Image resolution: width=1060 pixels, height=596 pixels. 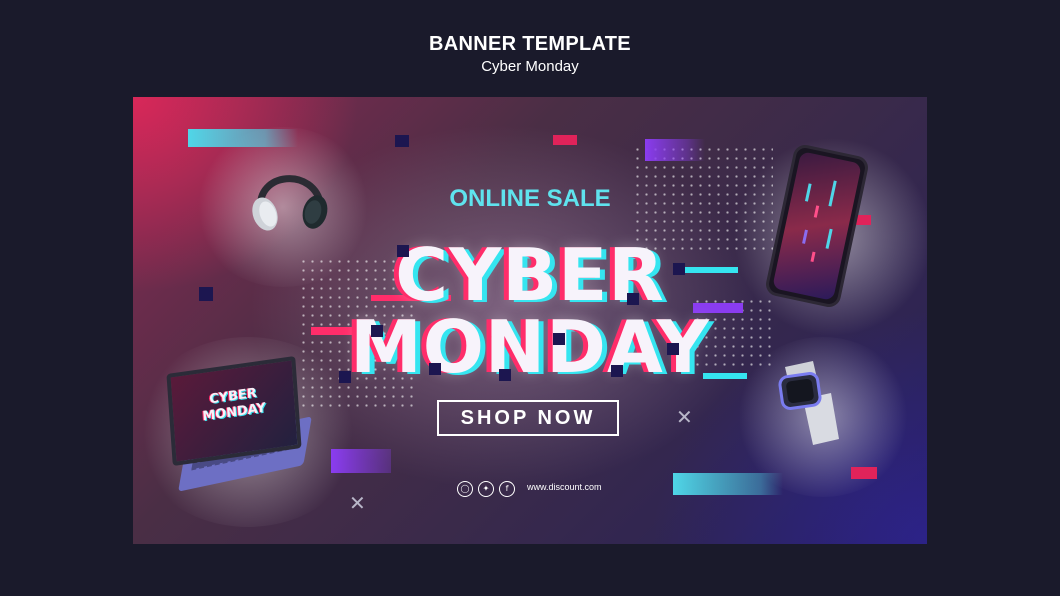 I want to click on page-subtitle: Cyber Monday, so click(x=530, y=66).